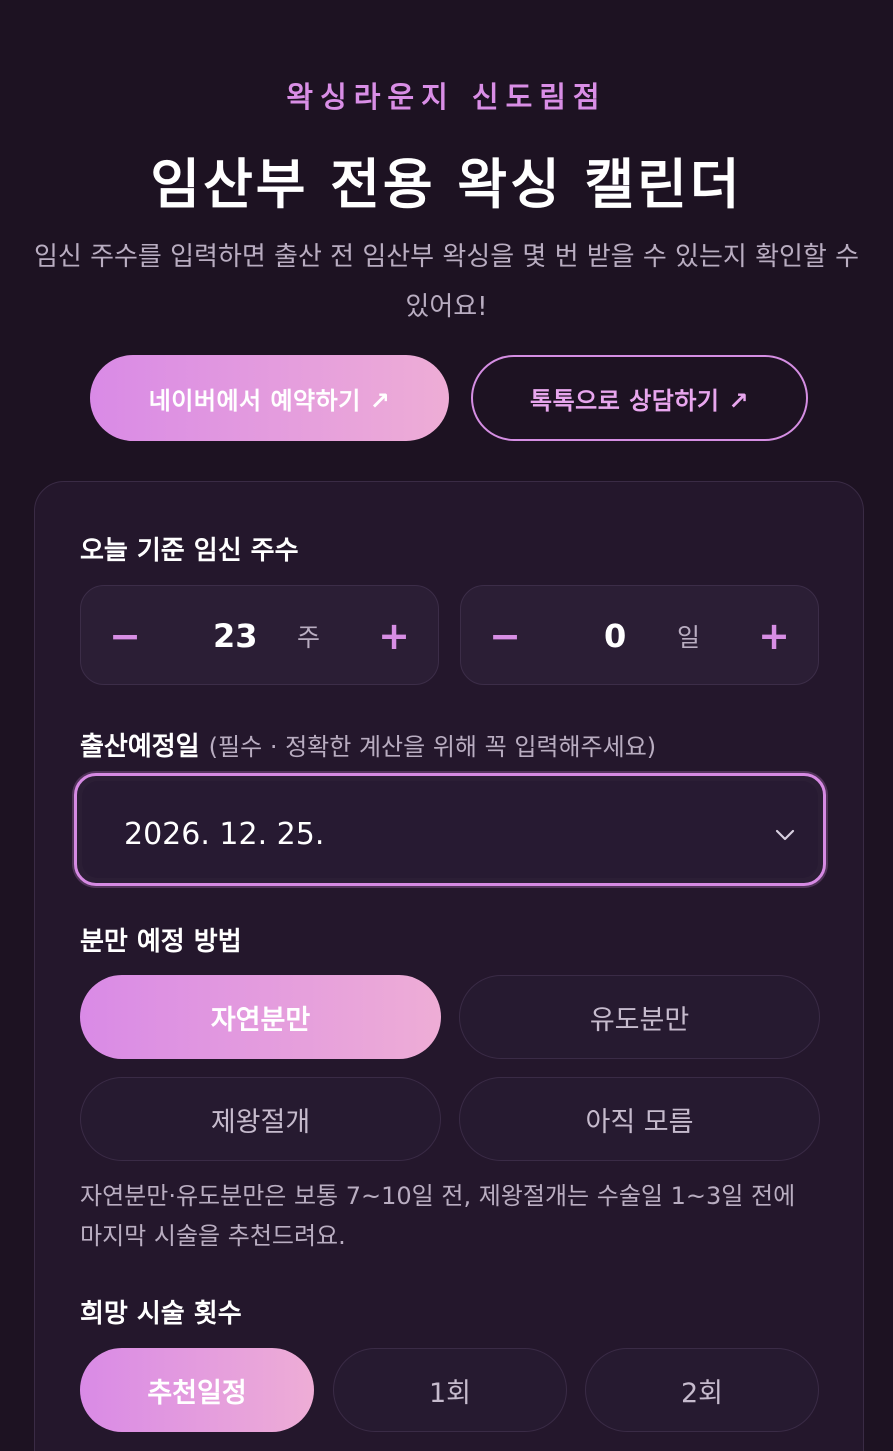 The height and width of the screenshot is (1451, 893). What do you see at coordinates (260, 1017) in the screenshot?
I see `delivery-option-natural: 자연분만` at bounding box center [260, 1017].